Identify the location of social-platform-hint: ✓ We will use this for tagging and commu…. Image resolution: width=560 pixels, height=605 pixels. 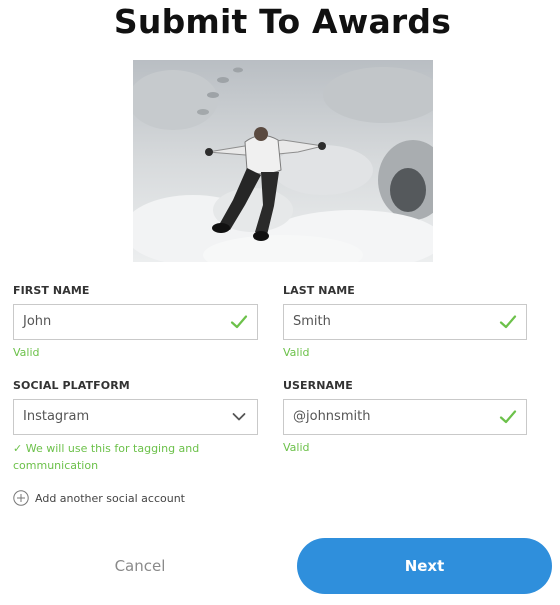
(106, 457).